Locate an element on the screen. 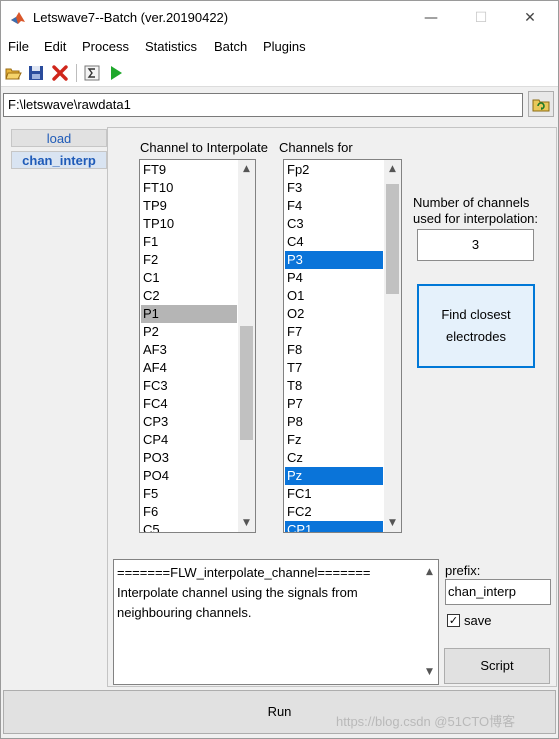  list-item: F2 is located at coordinates (189, 260).